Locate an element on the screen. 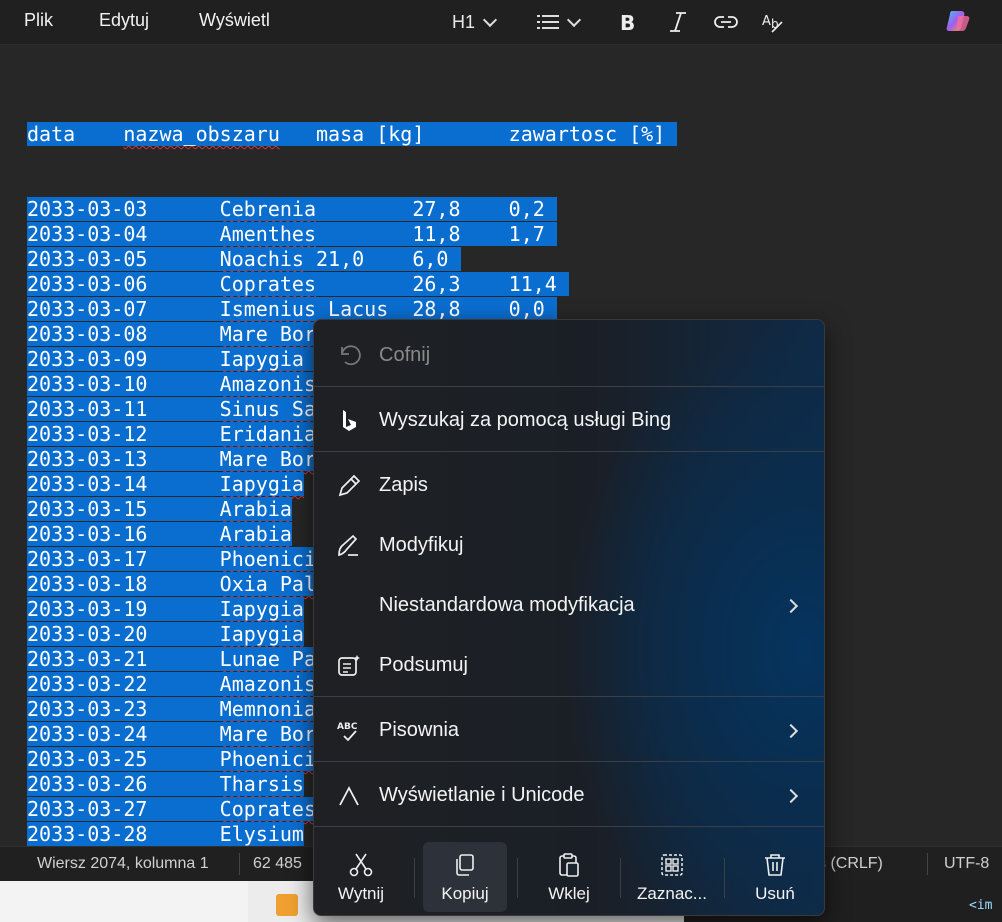 The width and height of the screenshot is (1002, 922). cell-date: 2033-03-24 is located at coordinates (87, 734).